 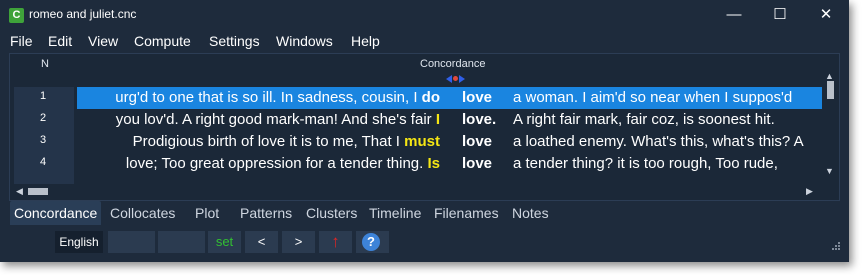 I want to click on menu-windows: Windows, so click(x=304, y=41).